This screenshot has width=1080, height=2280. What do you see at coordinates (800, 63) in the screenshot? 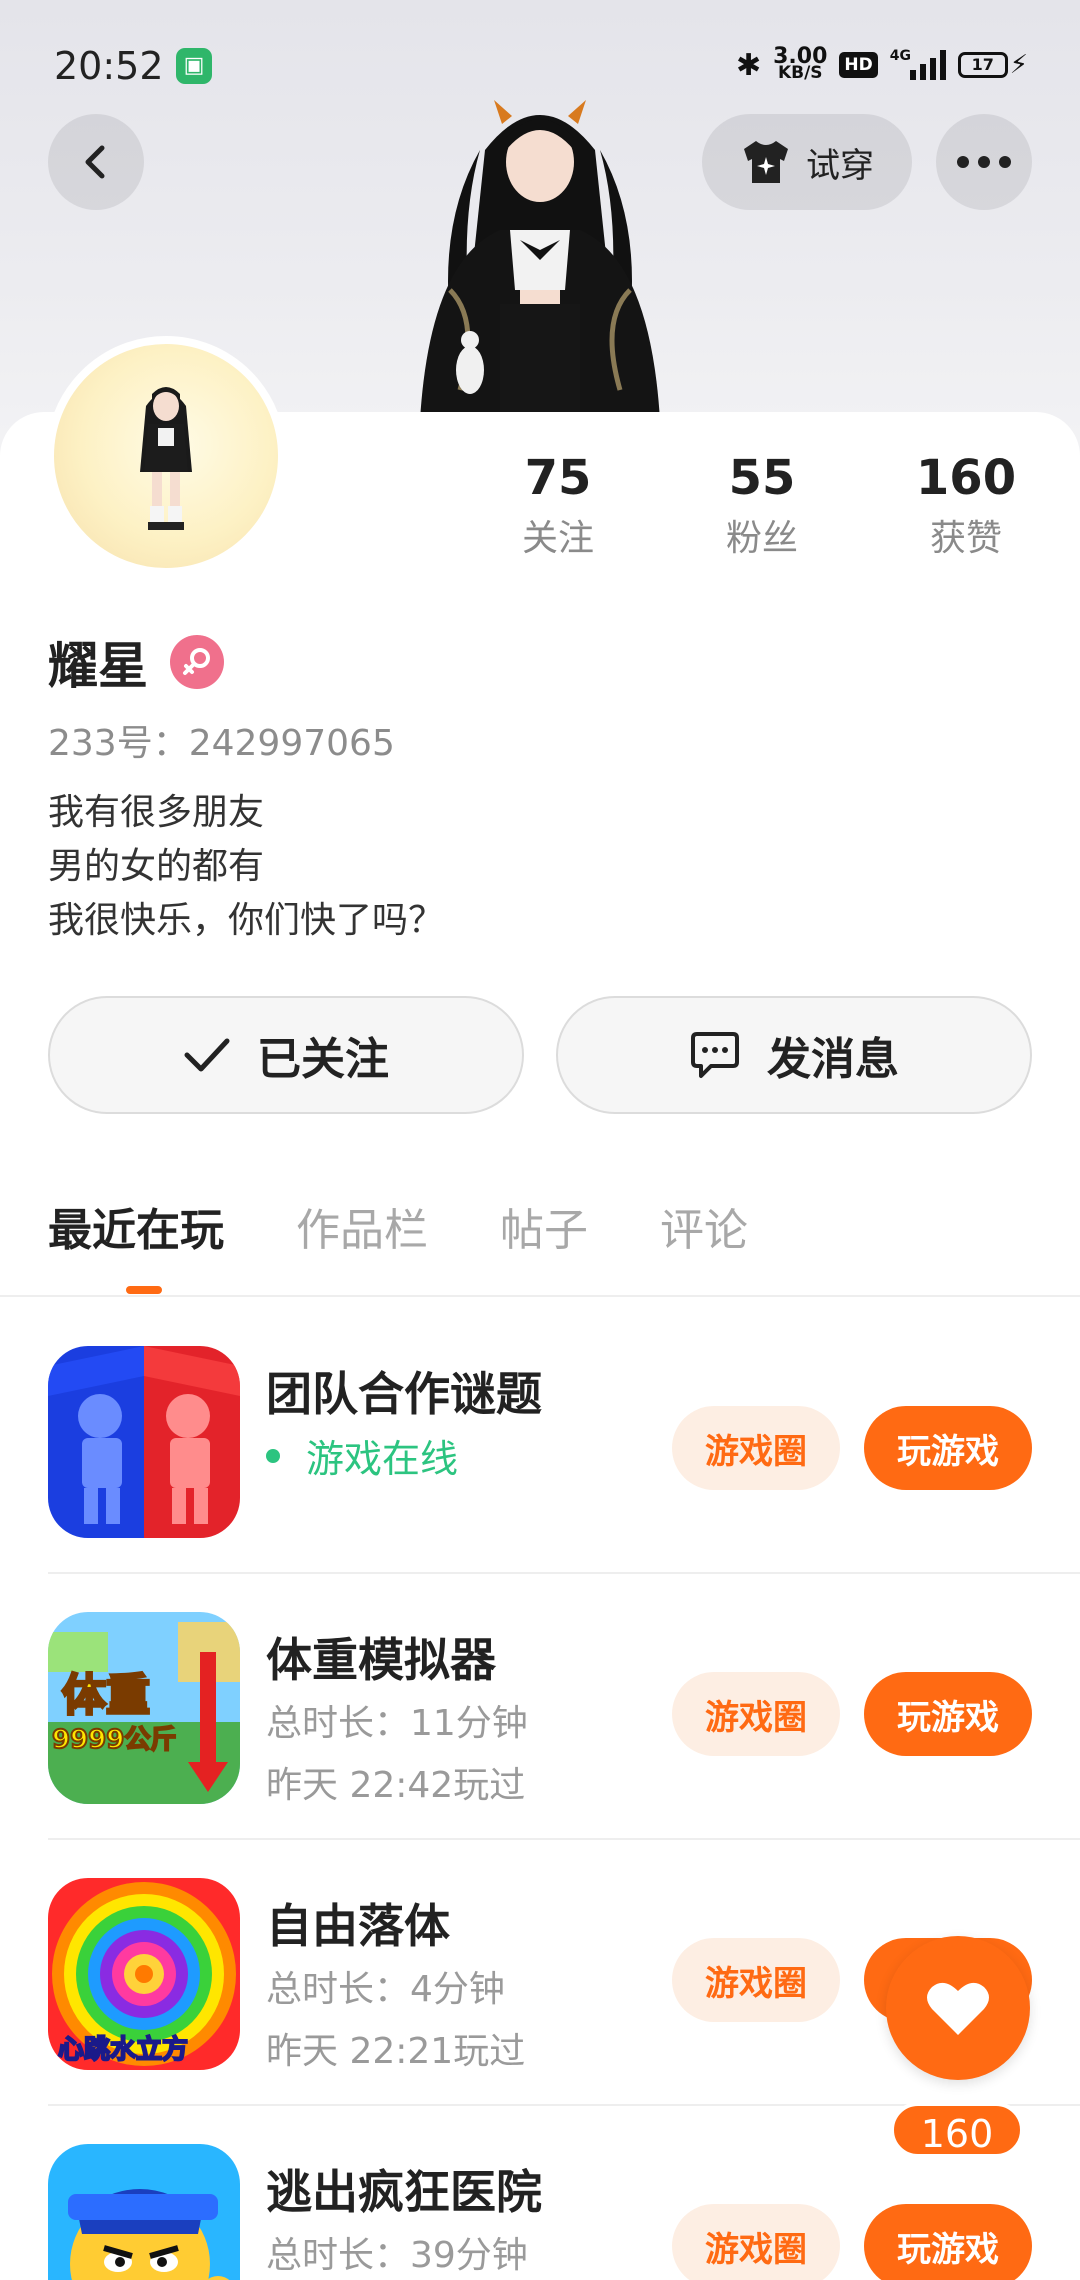
I see `network-speed: 3.00 KB/S` at bounding box center [800, 63].